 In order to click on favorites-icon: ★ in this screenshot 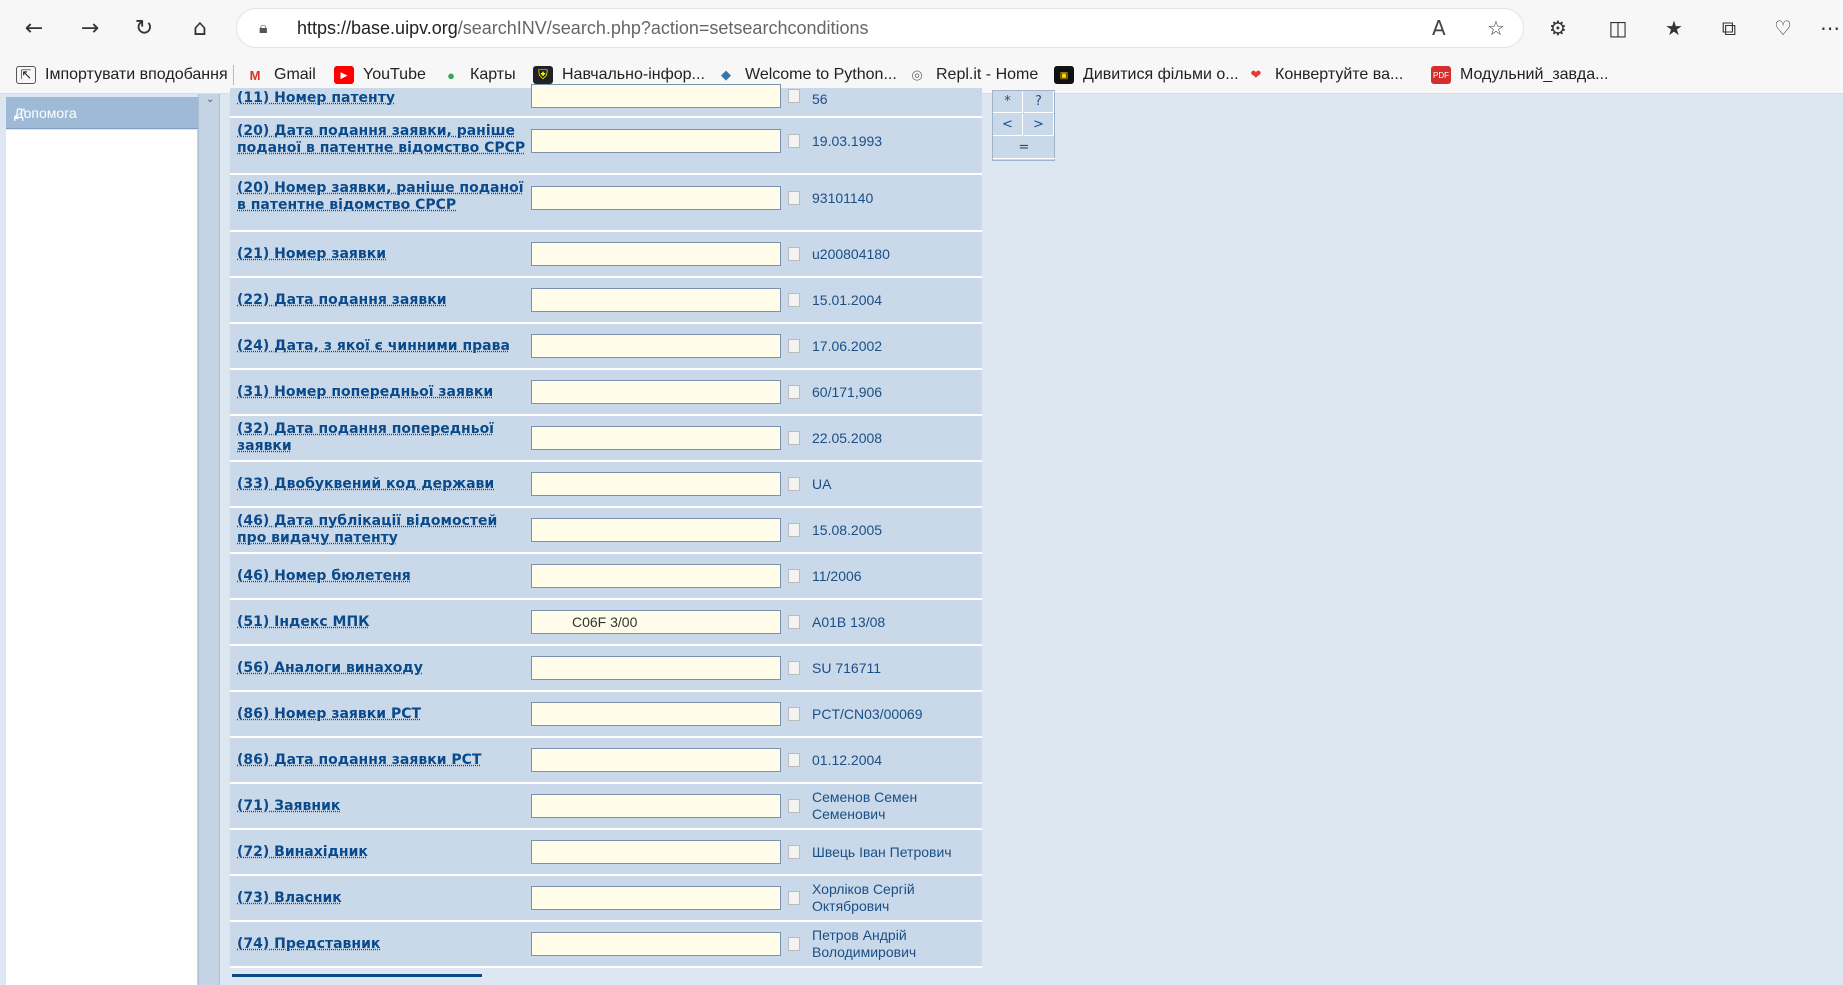, I will do `click(1674, 28)`.